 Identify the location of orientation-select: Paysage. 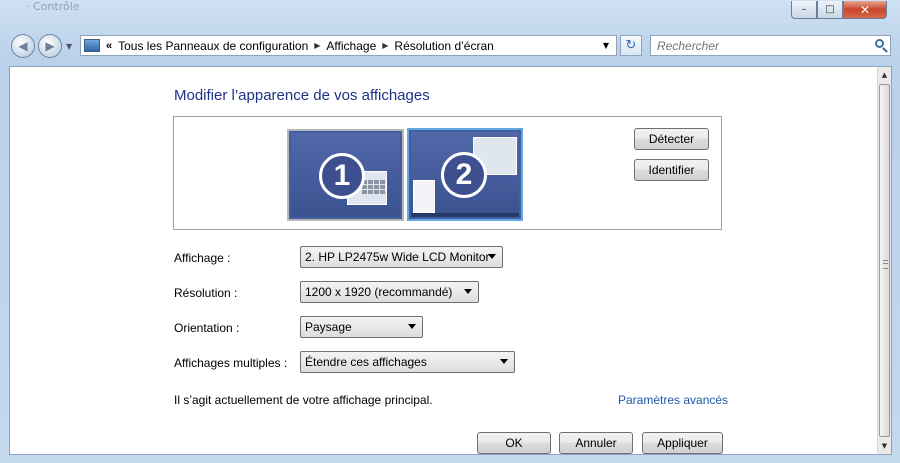
(361, 327).